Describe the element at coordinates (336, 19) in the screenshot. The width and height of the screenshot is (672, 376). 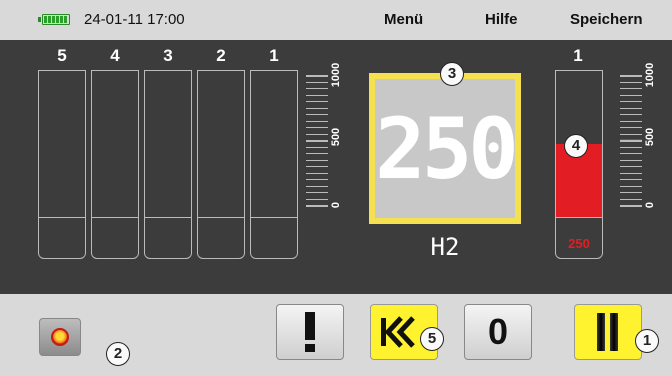
I see `status-bar: 24-01-11 17:00 Menü Hilfe Speichern` at that location.